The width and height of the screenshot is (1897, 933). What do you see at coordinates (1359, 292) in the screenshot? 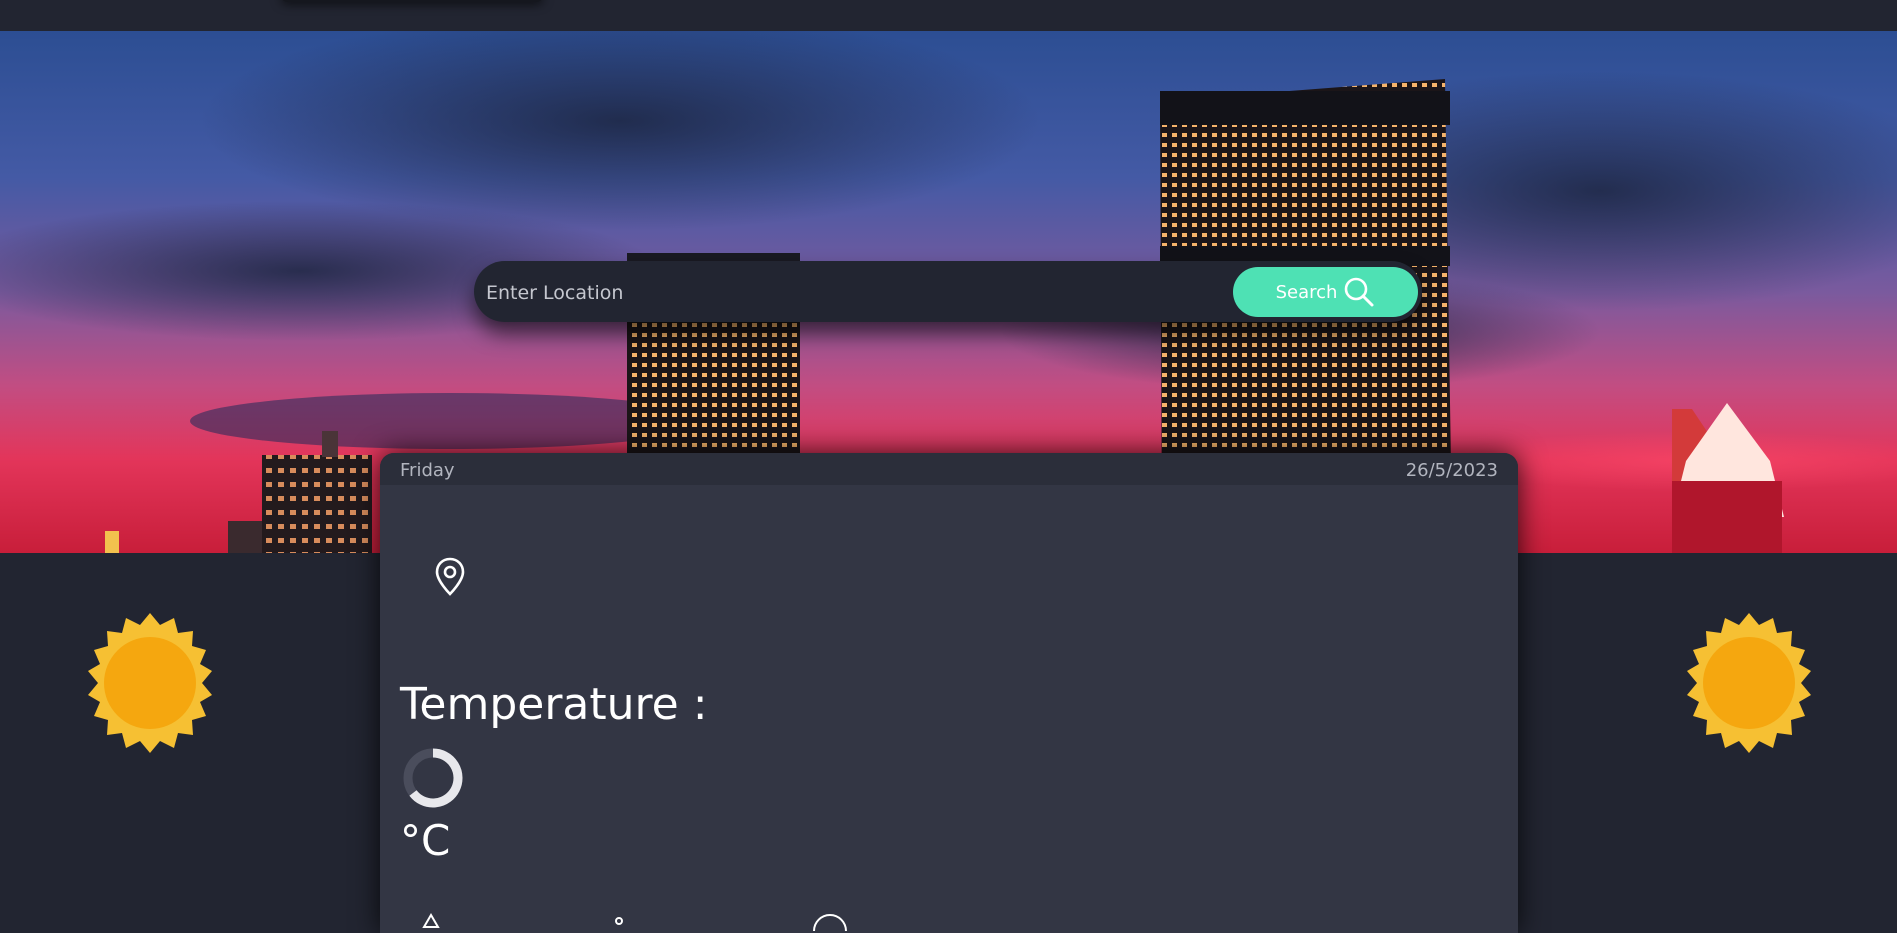
I see `magnifier-icon` at bounding box center [1359, 292].